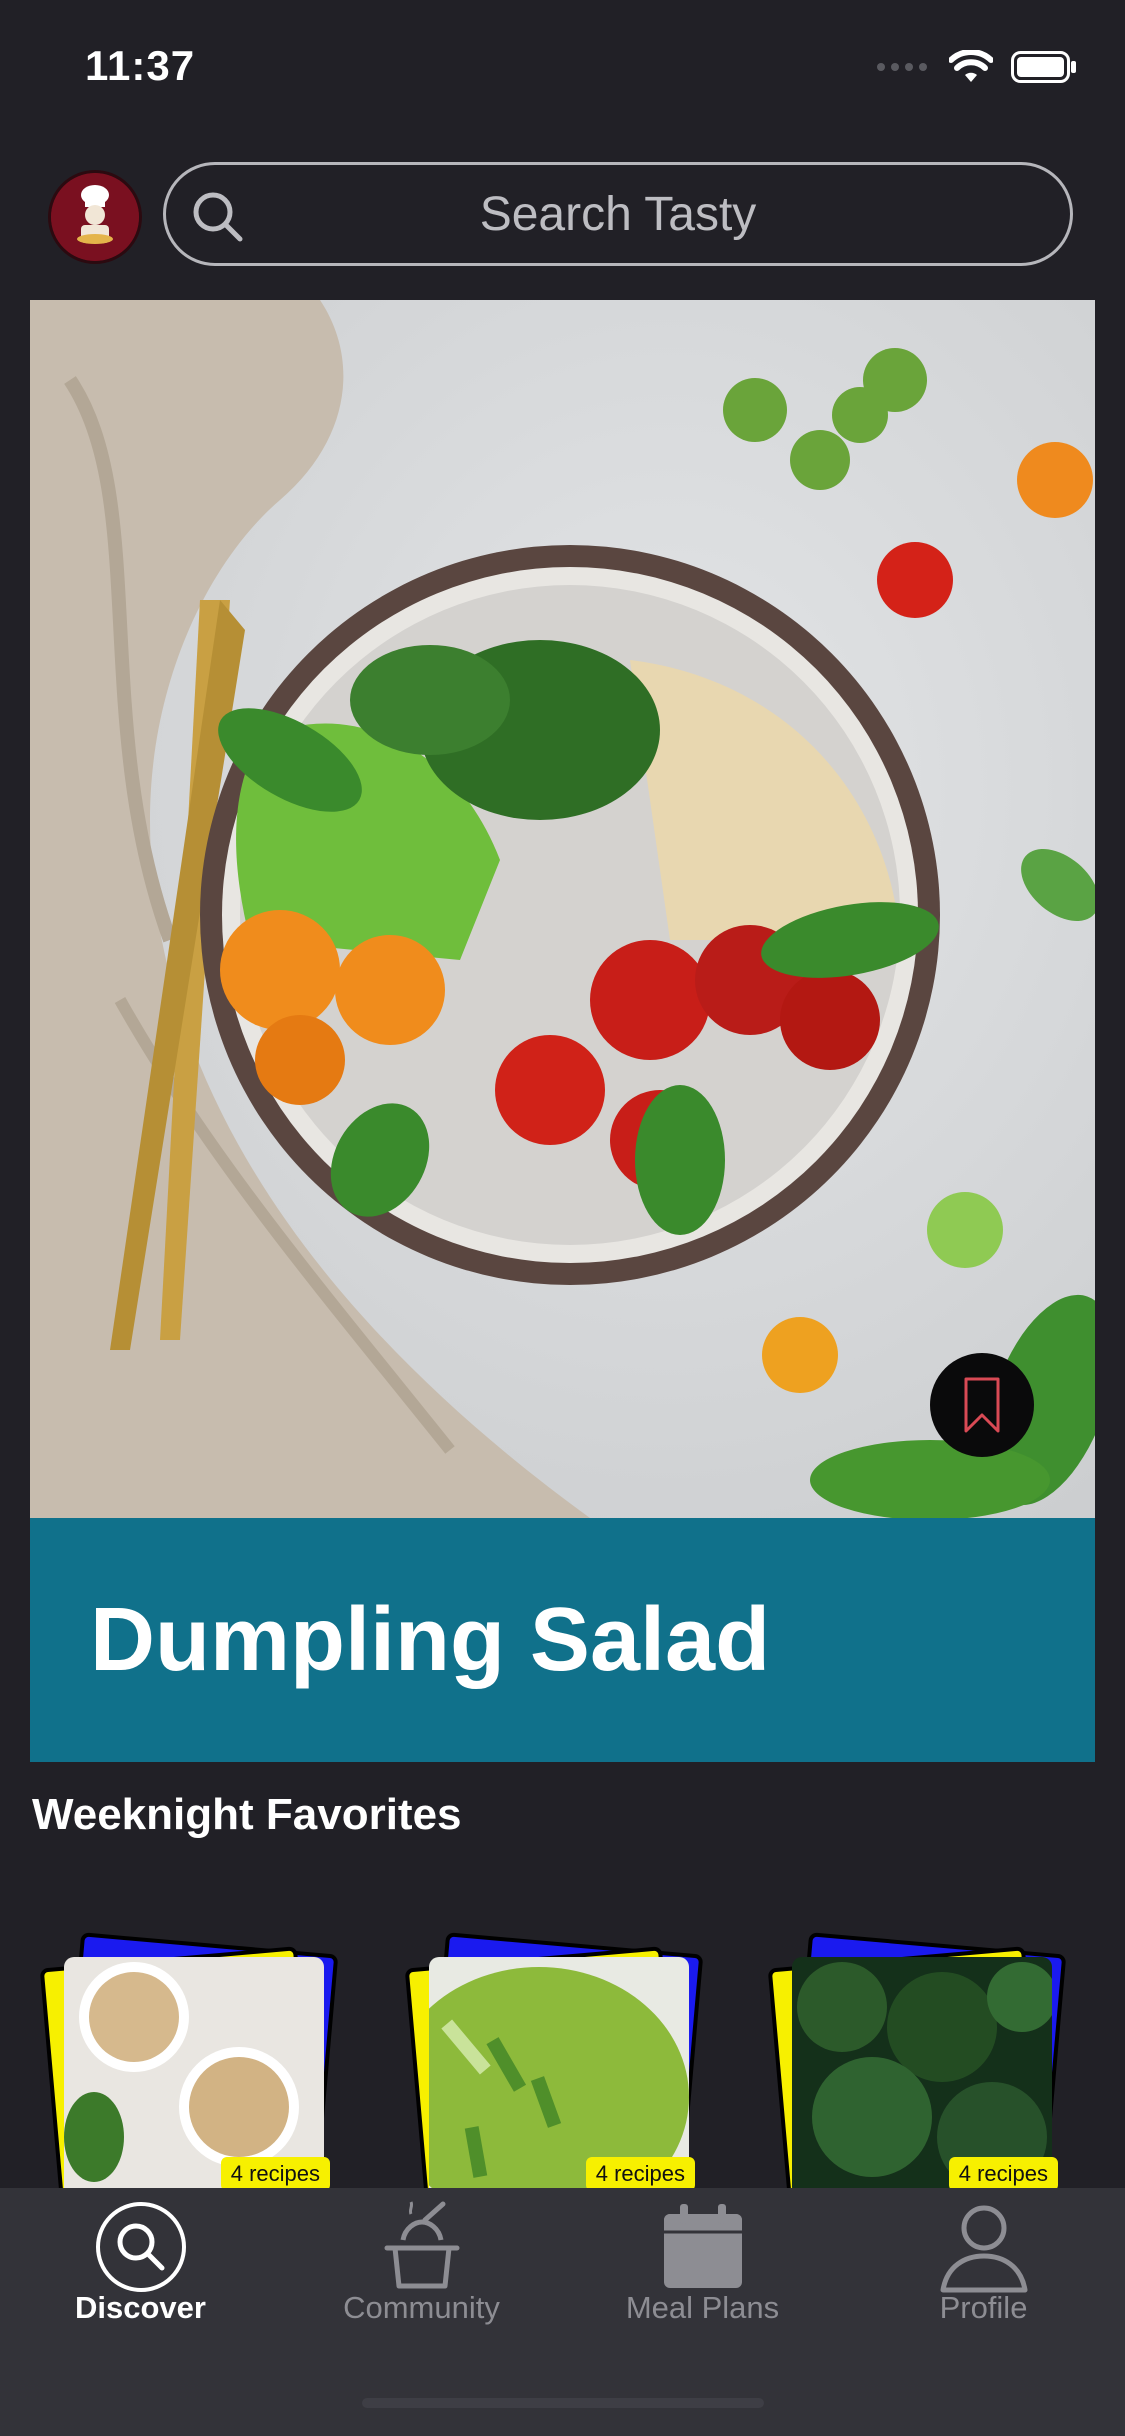 The image size is (1125, 2436). I want to click on tab-discover: Discover, so click(140, 2288).